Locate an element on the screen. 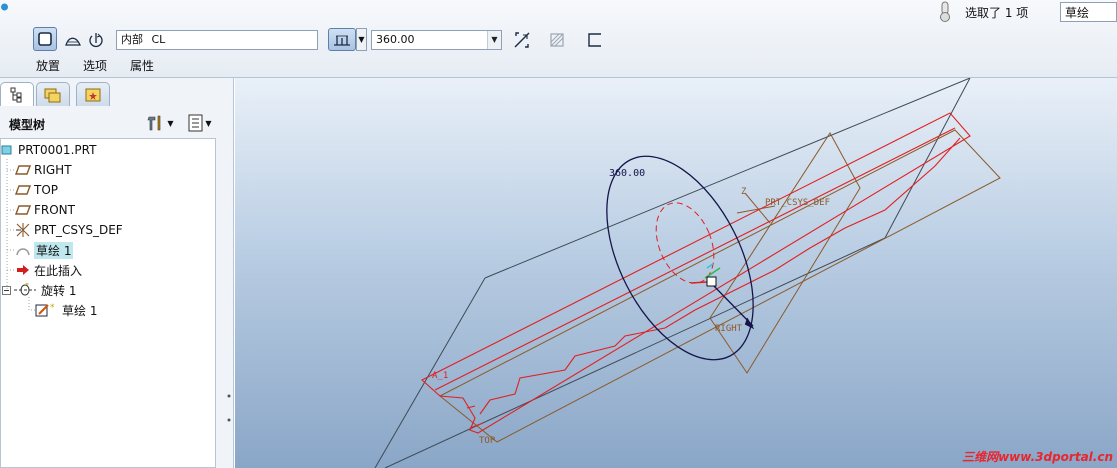  model-tree-title: 模型树 is located at coordinates (27, 125).